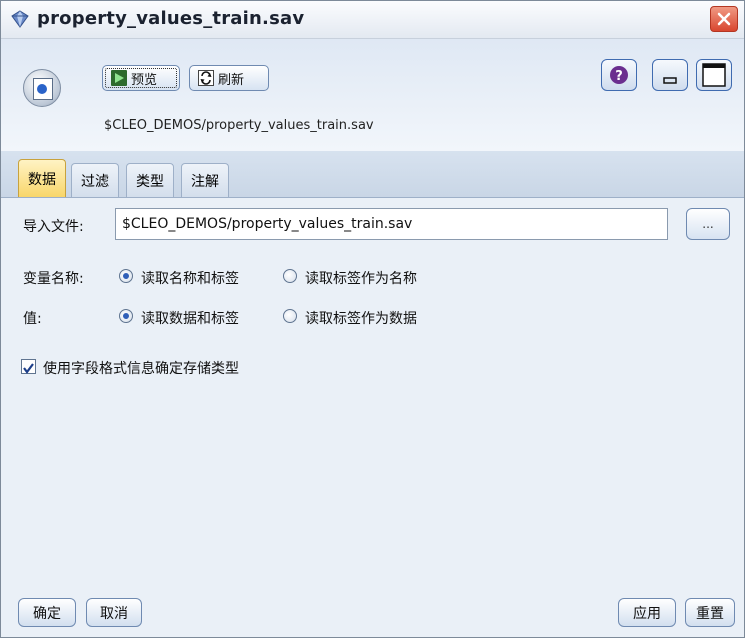 The height and width of the screenshot is (638, 745). What do you see at coordinates (231, 80) in the screenshot?
I see `refresh-label: 刷新` at bounding box center [231, 80].